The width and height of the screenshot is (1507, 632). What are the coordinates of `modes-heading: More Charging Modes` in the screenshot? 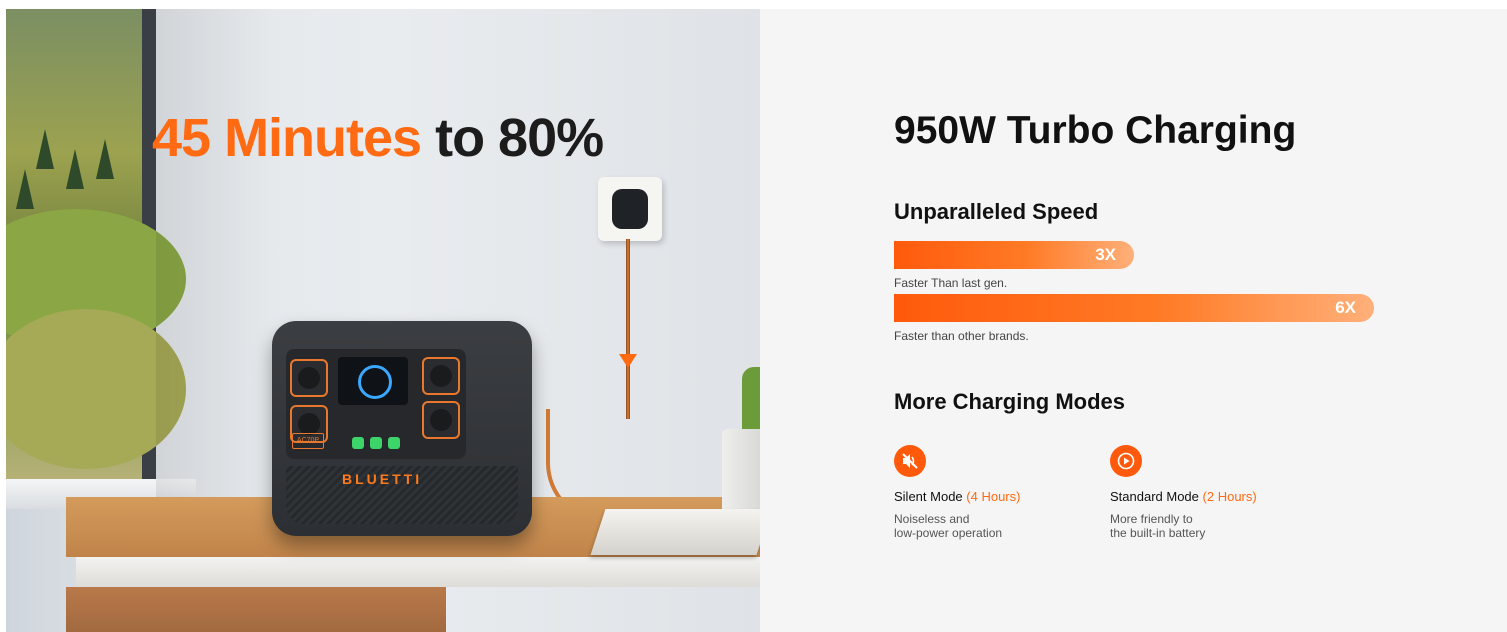 It's located at (1010, 401).